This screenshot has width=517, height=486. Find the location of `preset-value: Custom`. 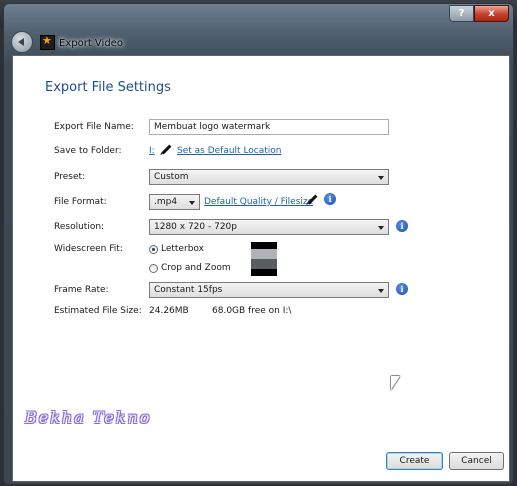

preset-value: Custom is located at coordinates (171, 177).